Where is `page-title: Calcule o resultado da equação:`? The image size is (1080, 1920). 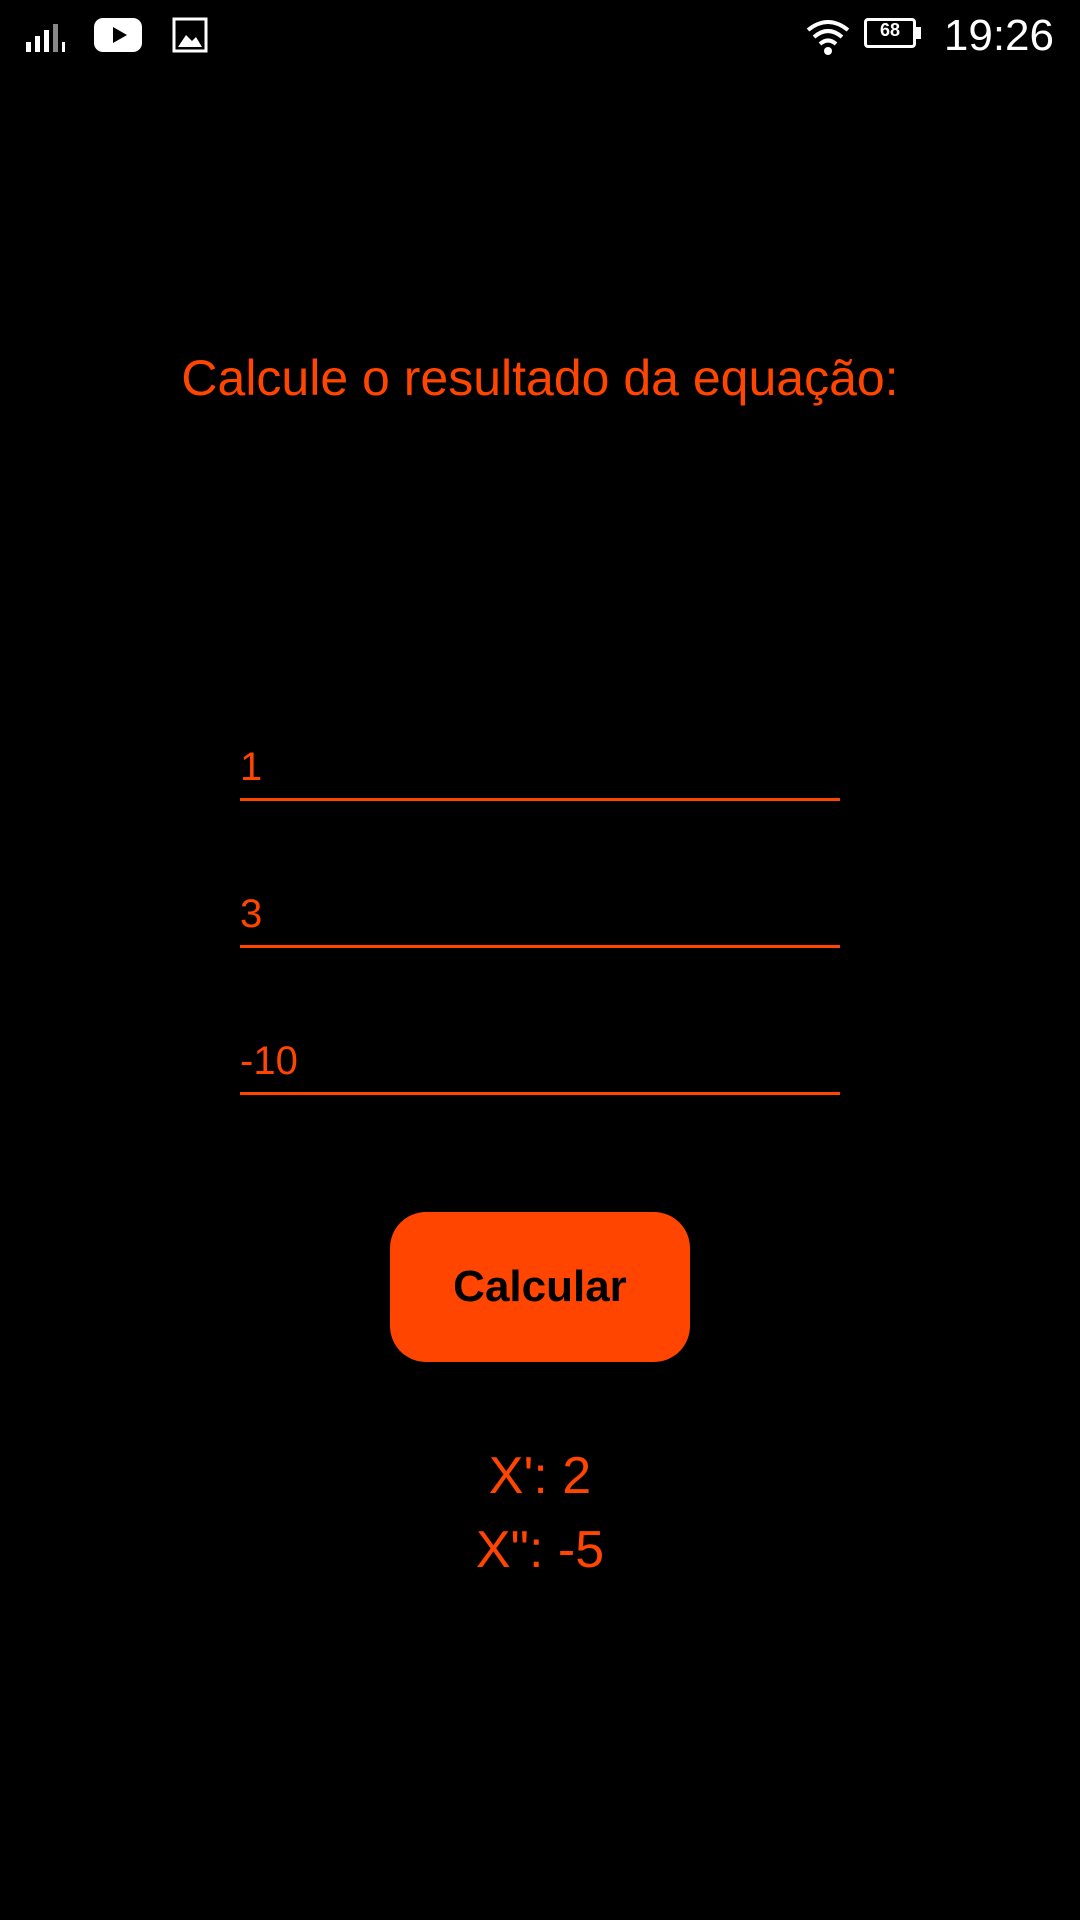
page-title: Calcule o resultado da equação: is located at coordinates (540, 378).